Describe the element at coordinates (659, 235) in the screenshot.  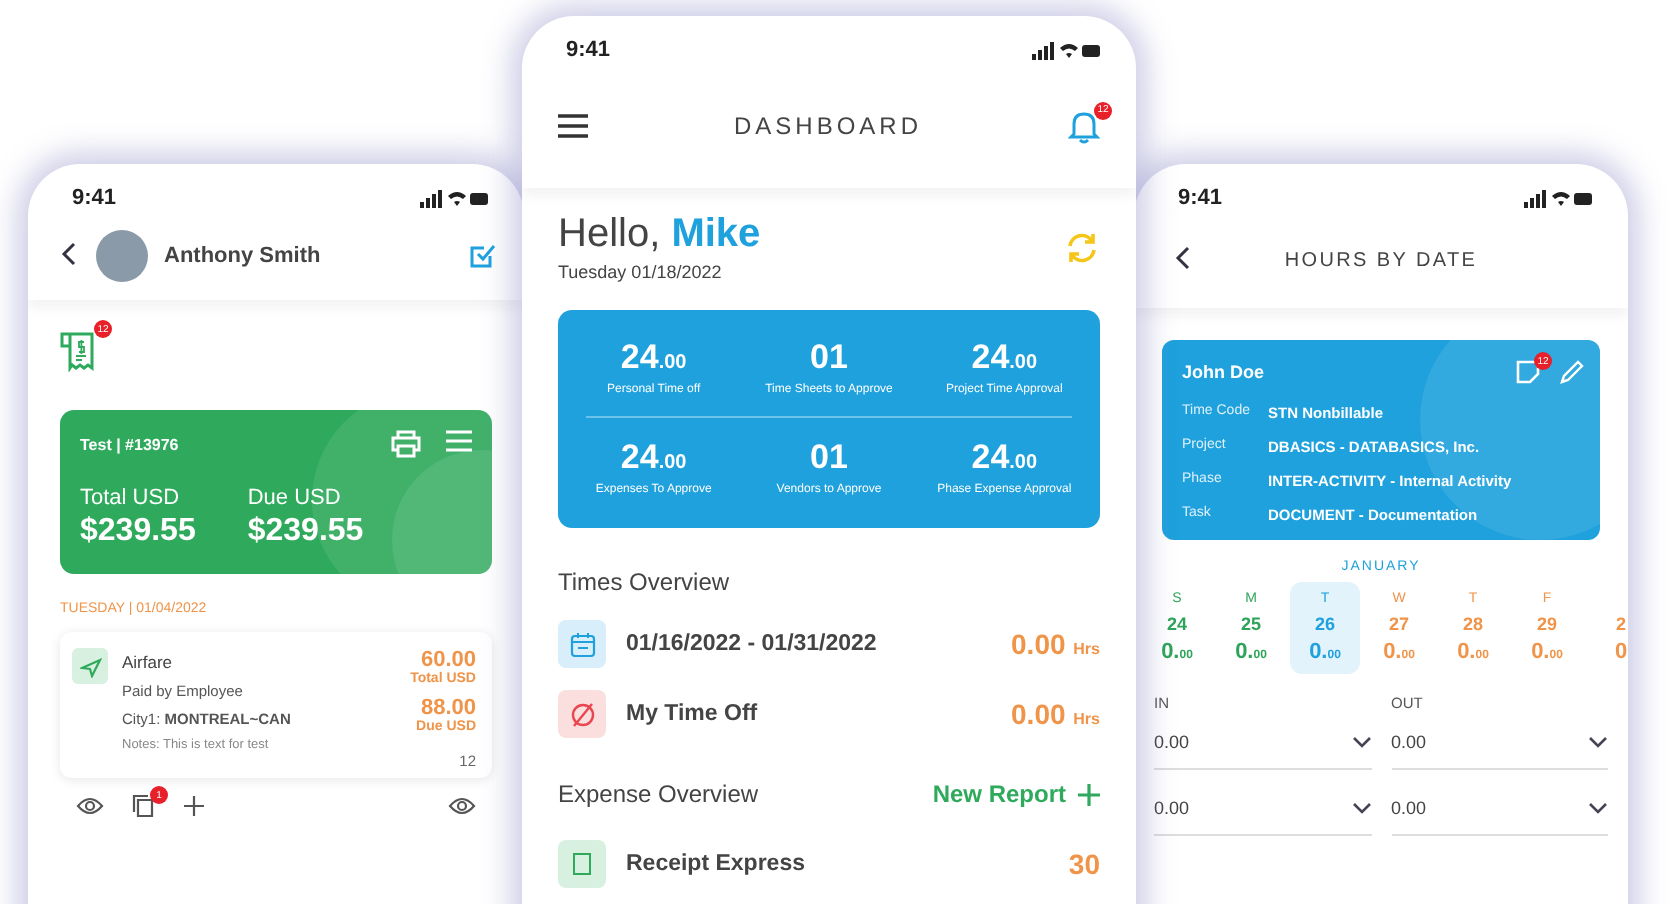
I see `greeting: Hello, Mike` at that location.